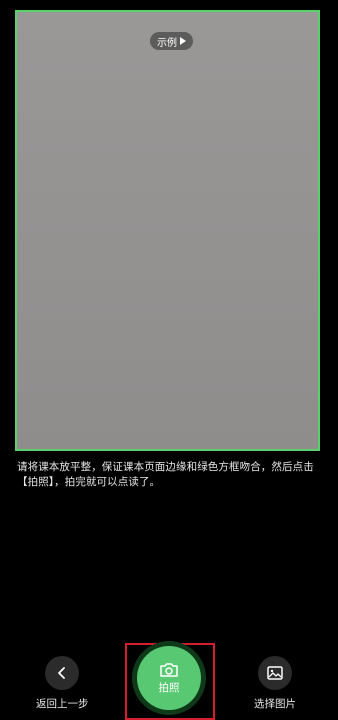  I want to click on sample-button: 示例, so click(171, 41).